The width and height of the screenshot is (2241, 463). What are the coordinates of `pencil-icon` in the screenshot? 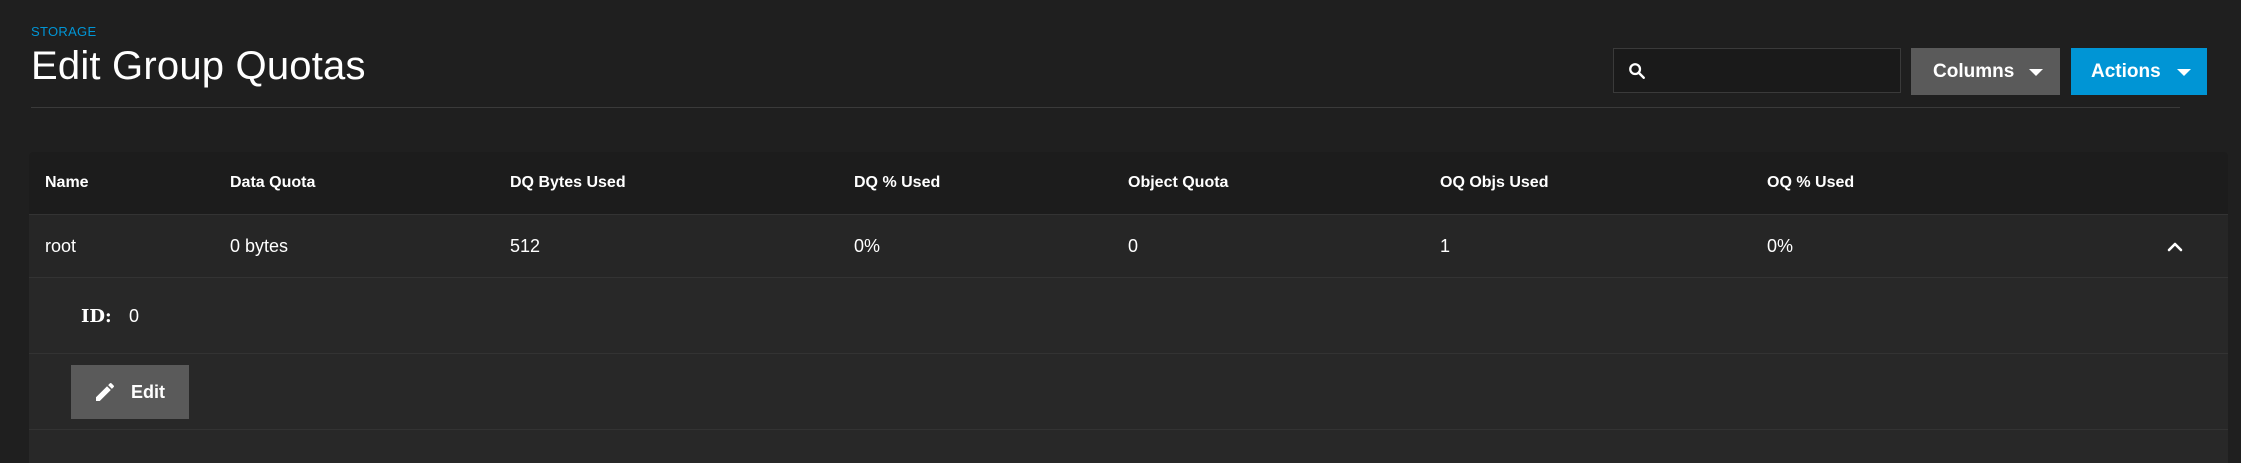 It's located at (105, 391).